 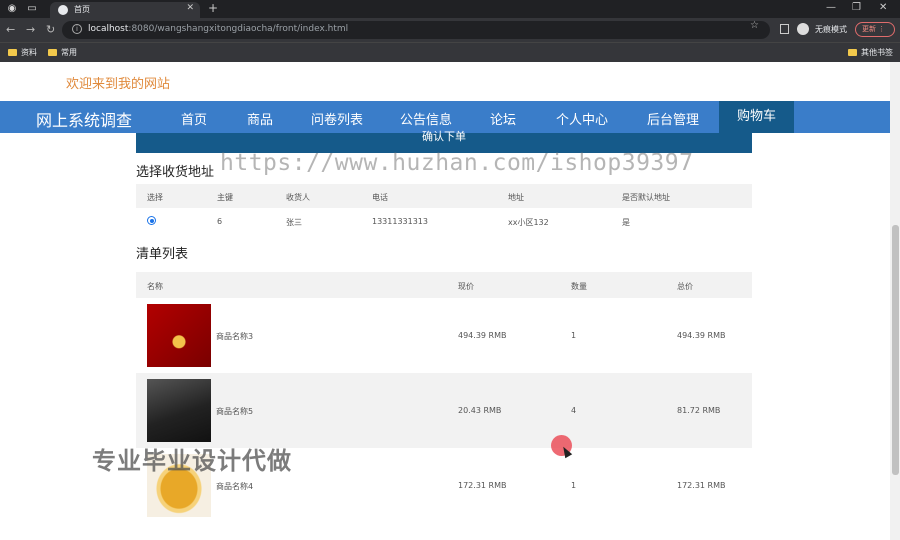 What do you see at coordinates (30, 29) in the screenshot?
I see `forward-icon: →` at bounding box center [30, 29].